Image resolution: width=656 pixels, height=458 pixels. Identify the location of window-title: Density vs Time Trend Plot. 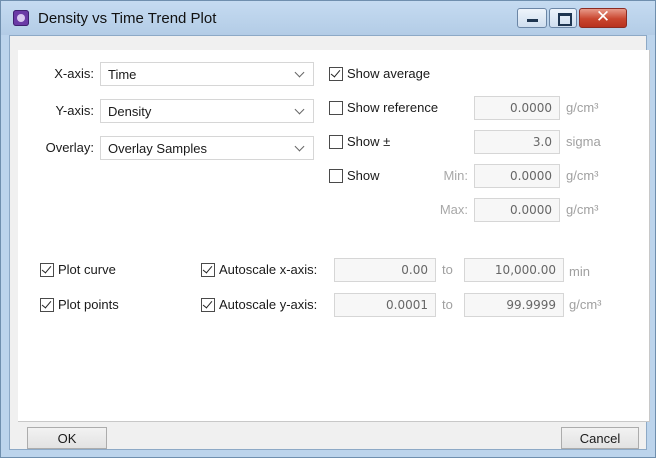
(127, 18).